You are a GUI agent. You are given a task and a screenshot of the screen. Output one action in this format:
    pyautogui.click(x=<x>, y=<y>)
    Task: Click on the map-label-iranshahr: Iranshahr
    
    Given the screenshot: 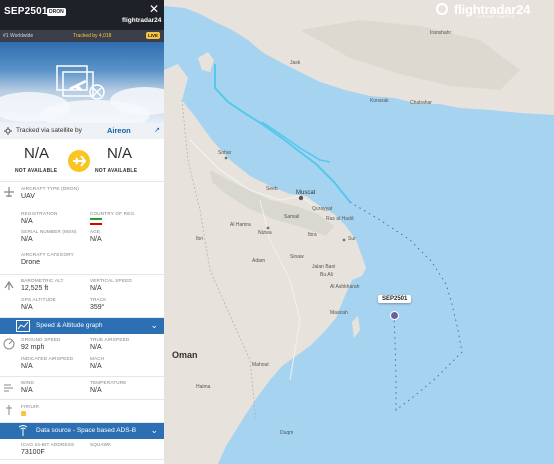 What is the action you would take?
    pyautogui.click(x=441, y=33)
    